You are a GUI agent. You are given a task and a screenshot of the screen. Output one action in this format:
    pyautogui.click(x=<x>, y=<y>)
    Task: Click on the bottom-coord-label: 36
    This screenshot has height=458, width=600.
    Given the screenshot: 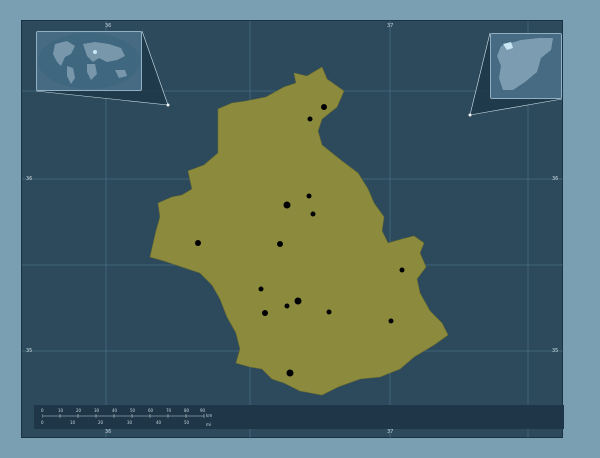 What is the action you would take?
    pyautogui.click(x=108, y=432)
    